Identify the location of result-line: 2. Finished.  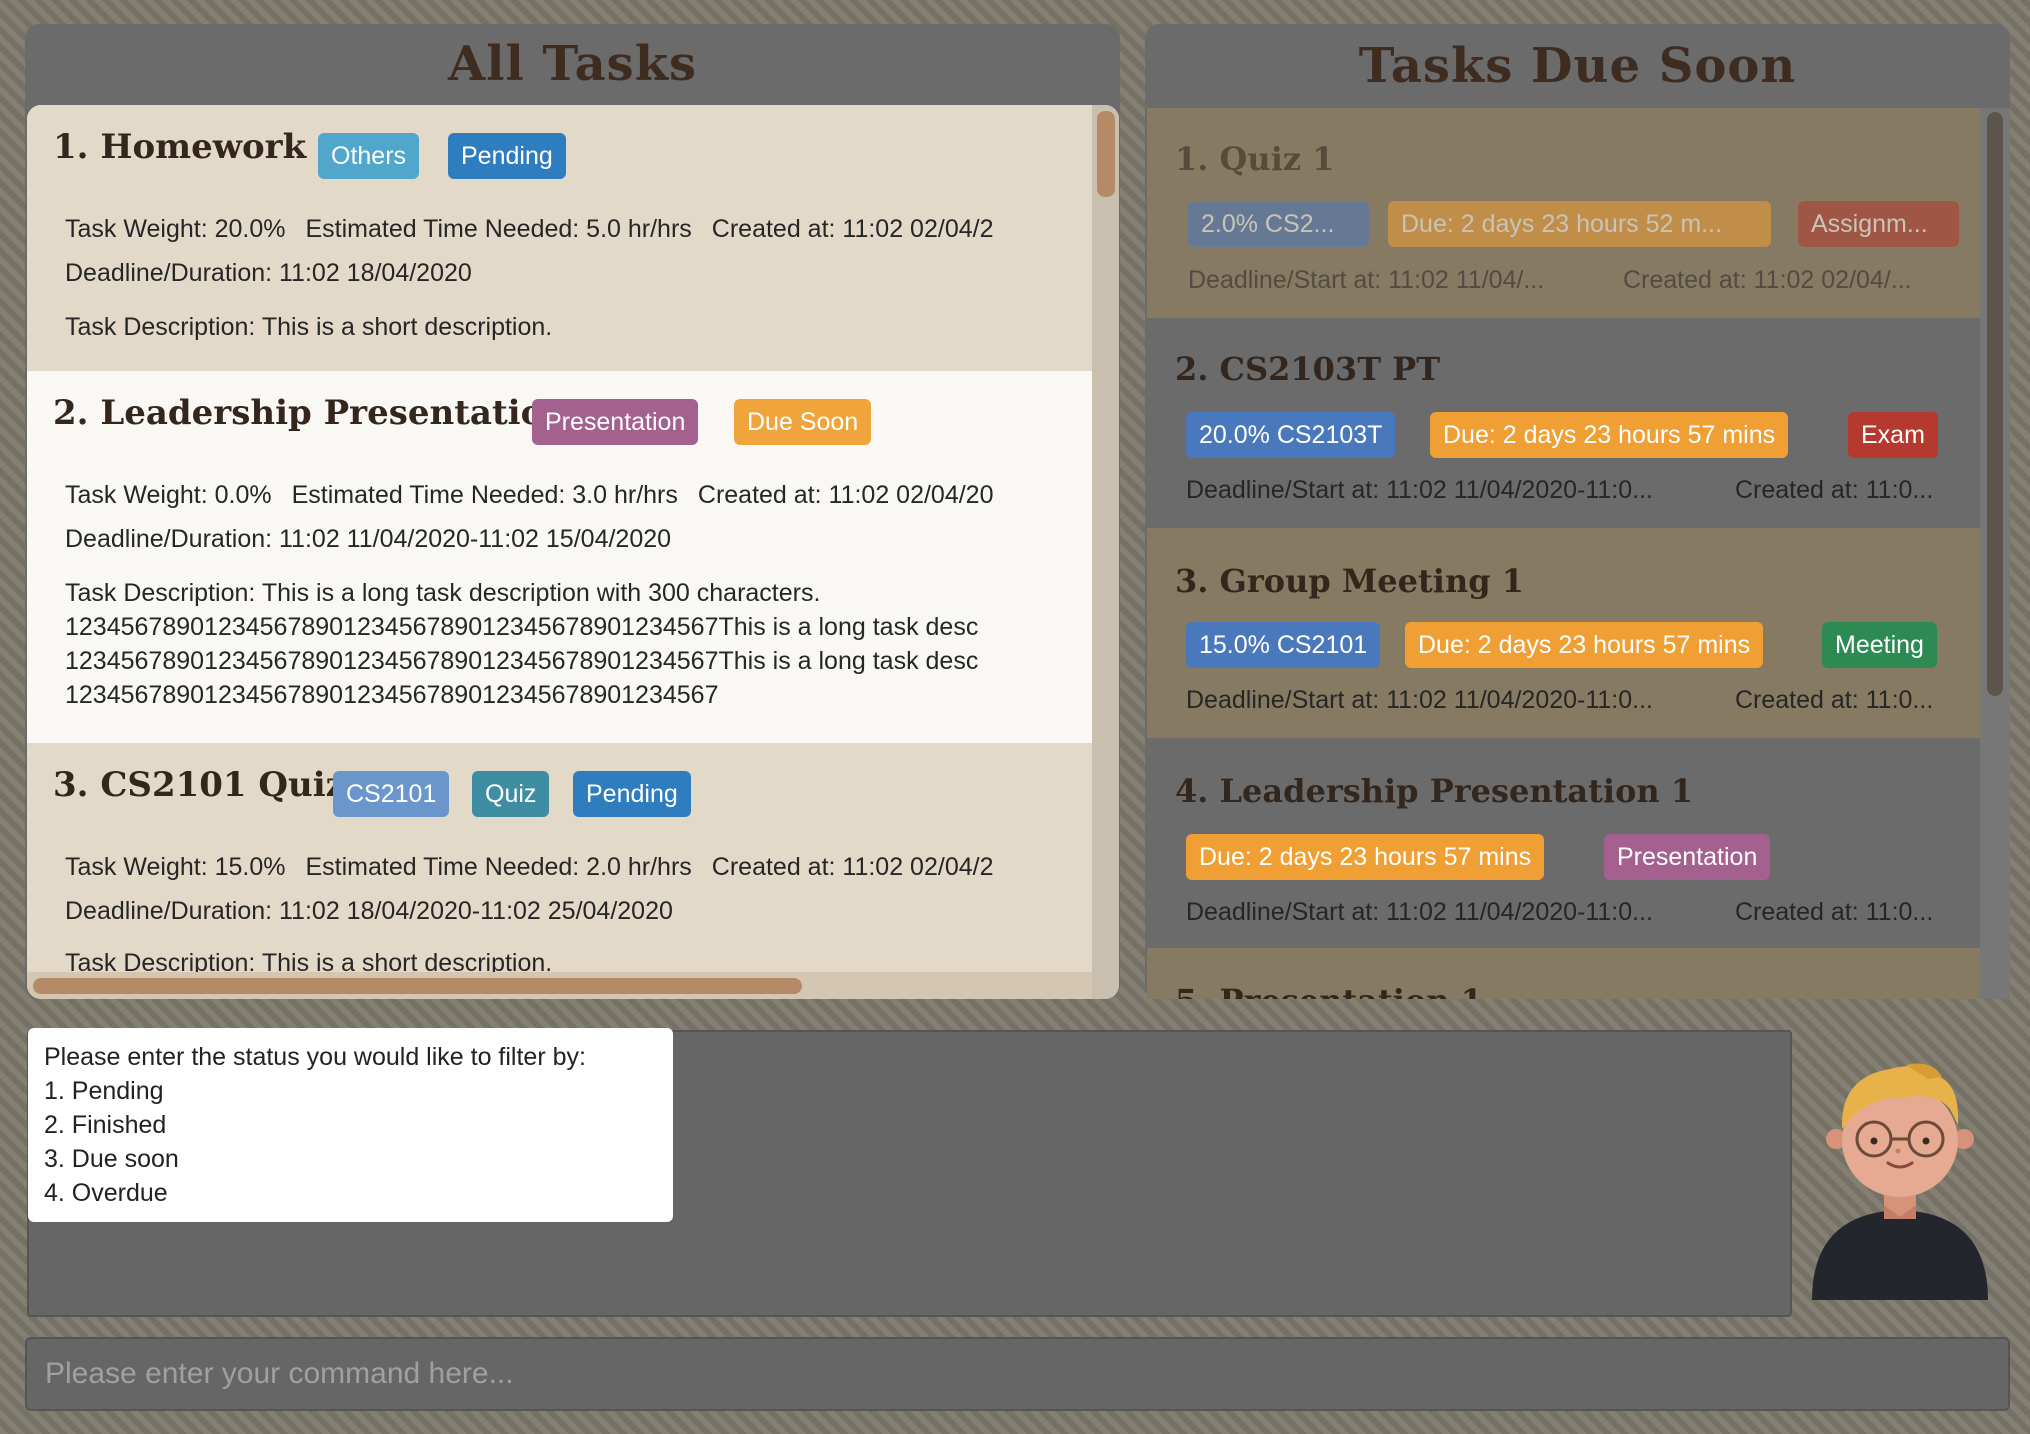
(105, 1125).